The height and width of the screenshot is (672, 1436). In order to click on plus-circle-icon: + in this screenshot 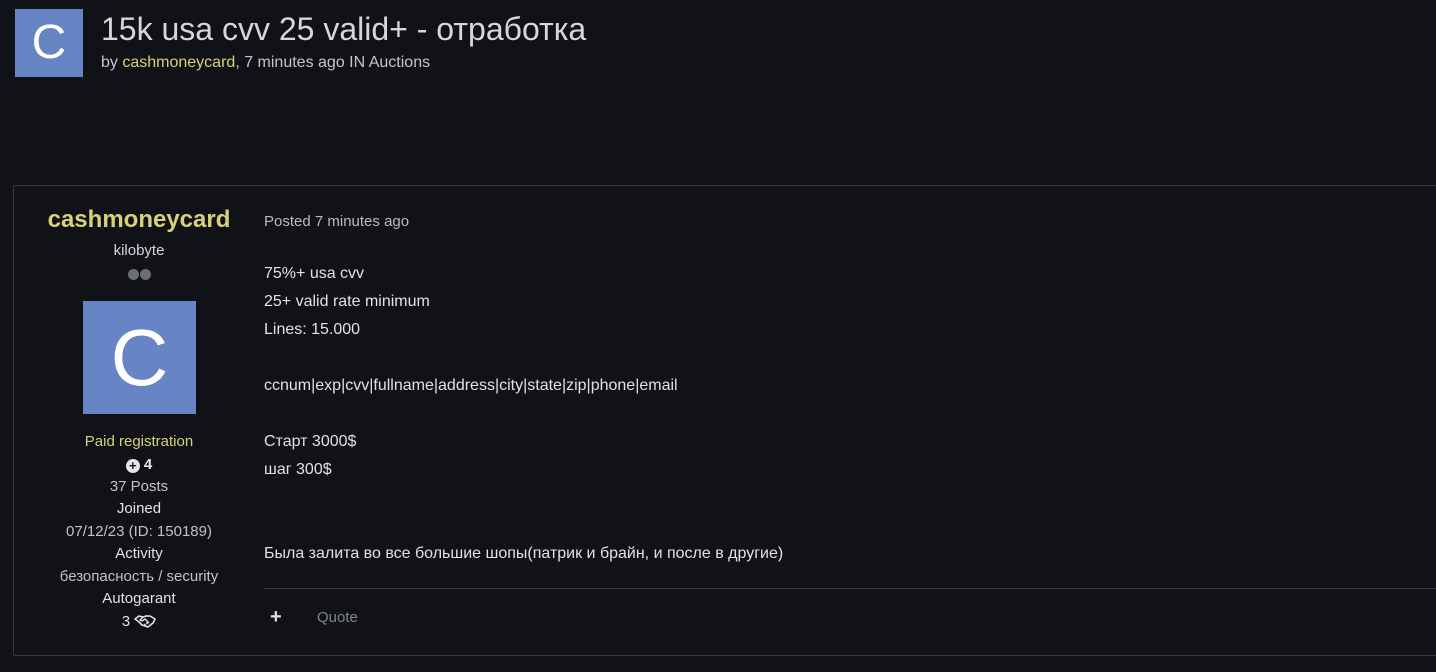, I will do `click(132, 466)`.